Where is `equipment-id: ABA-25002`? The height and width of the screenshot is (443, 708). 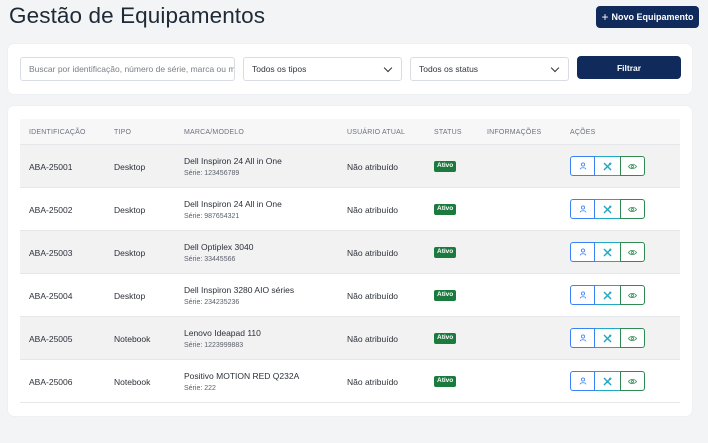
equipment-id: ABA-25002 is located at coordinates (51, 210).